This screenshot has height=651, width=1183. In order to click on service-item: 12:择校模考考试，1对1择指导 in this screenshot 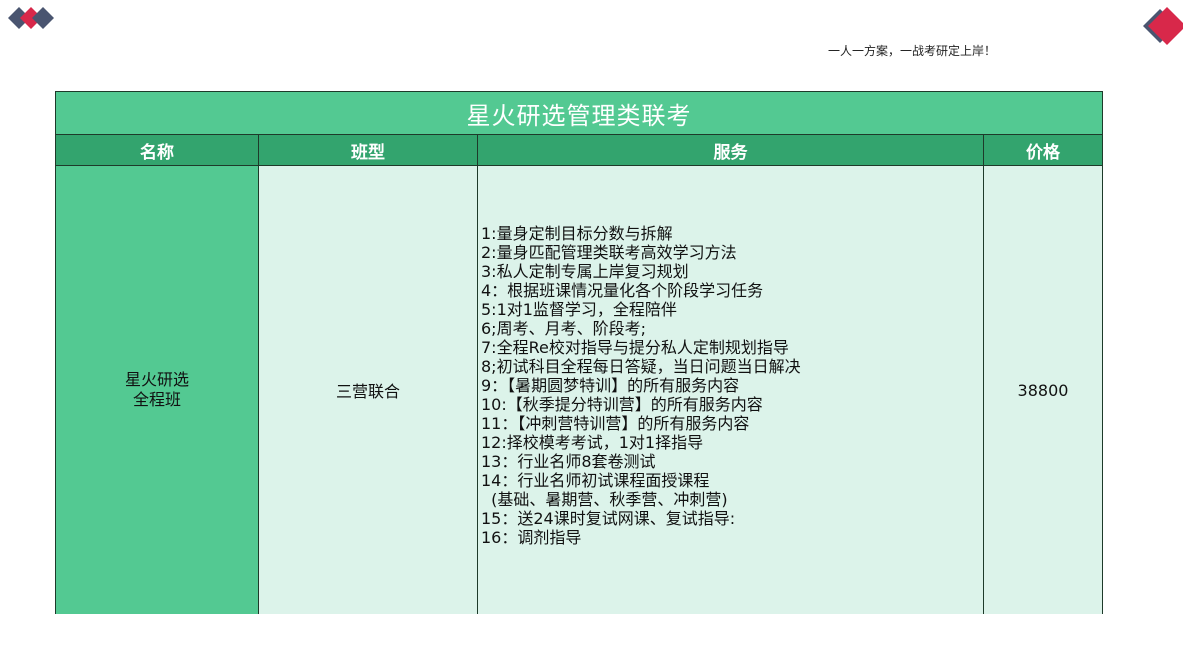, I will do `click(592, 442)`.